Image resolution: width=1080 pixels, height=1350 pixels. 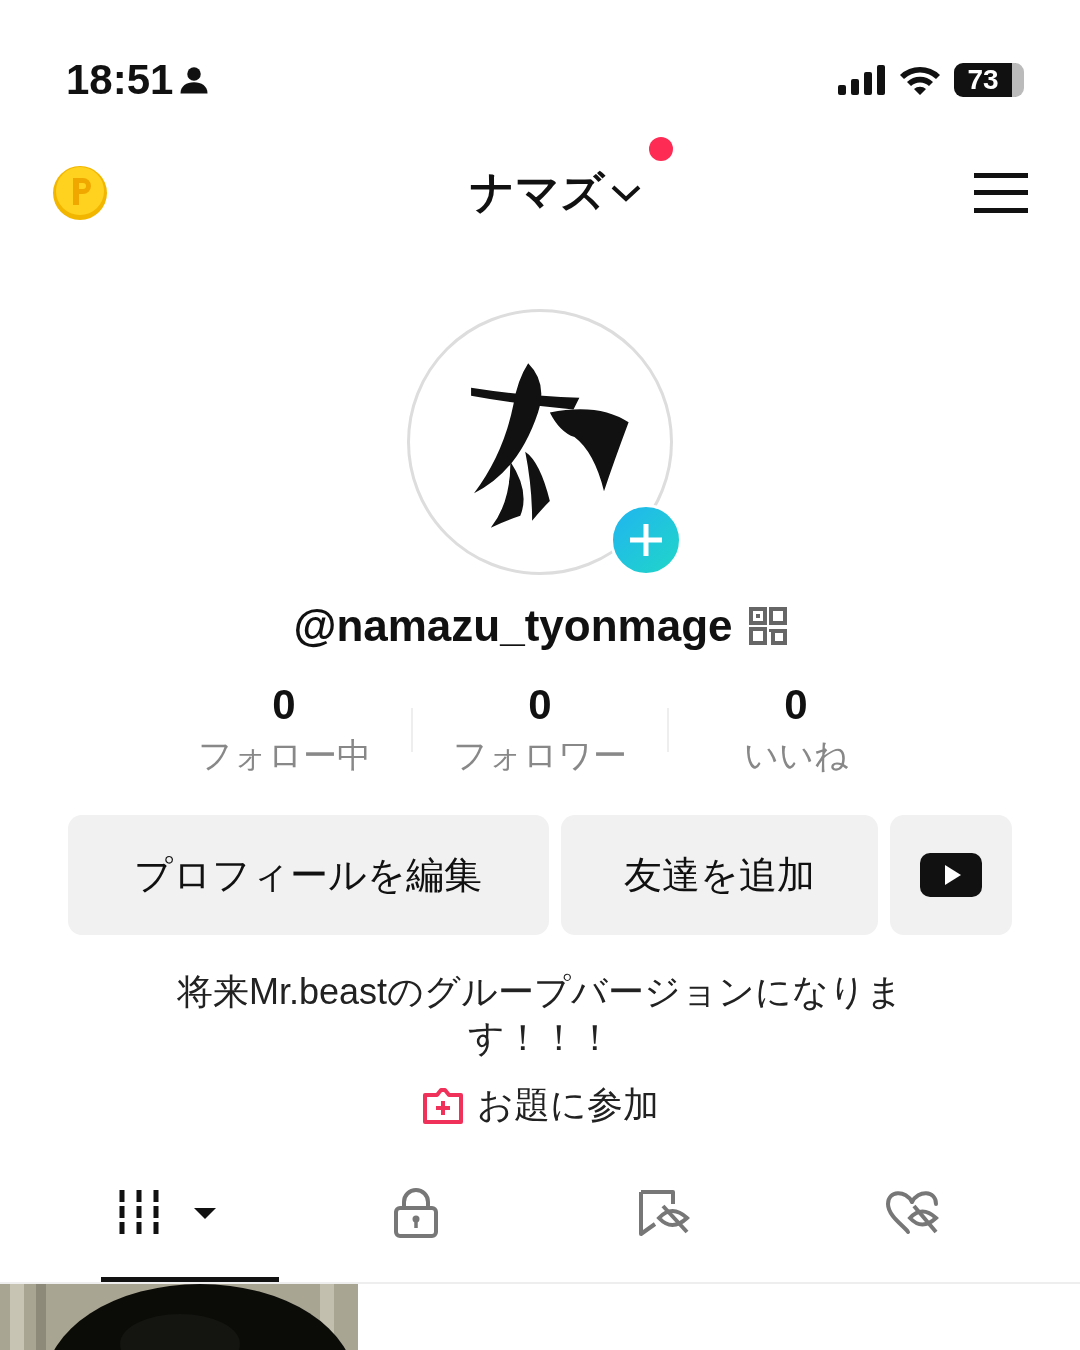 I want to click on bookmark-hidden-icon, so click(x=664, y=1213).